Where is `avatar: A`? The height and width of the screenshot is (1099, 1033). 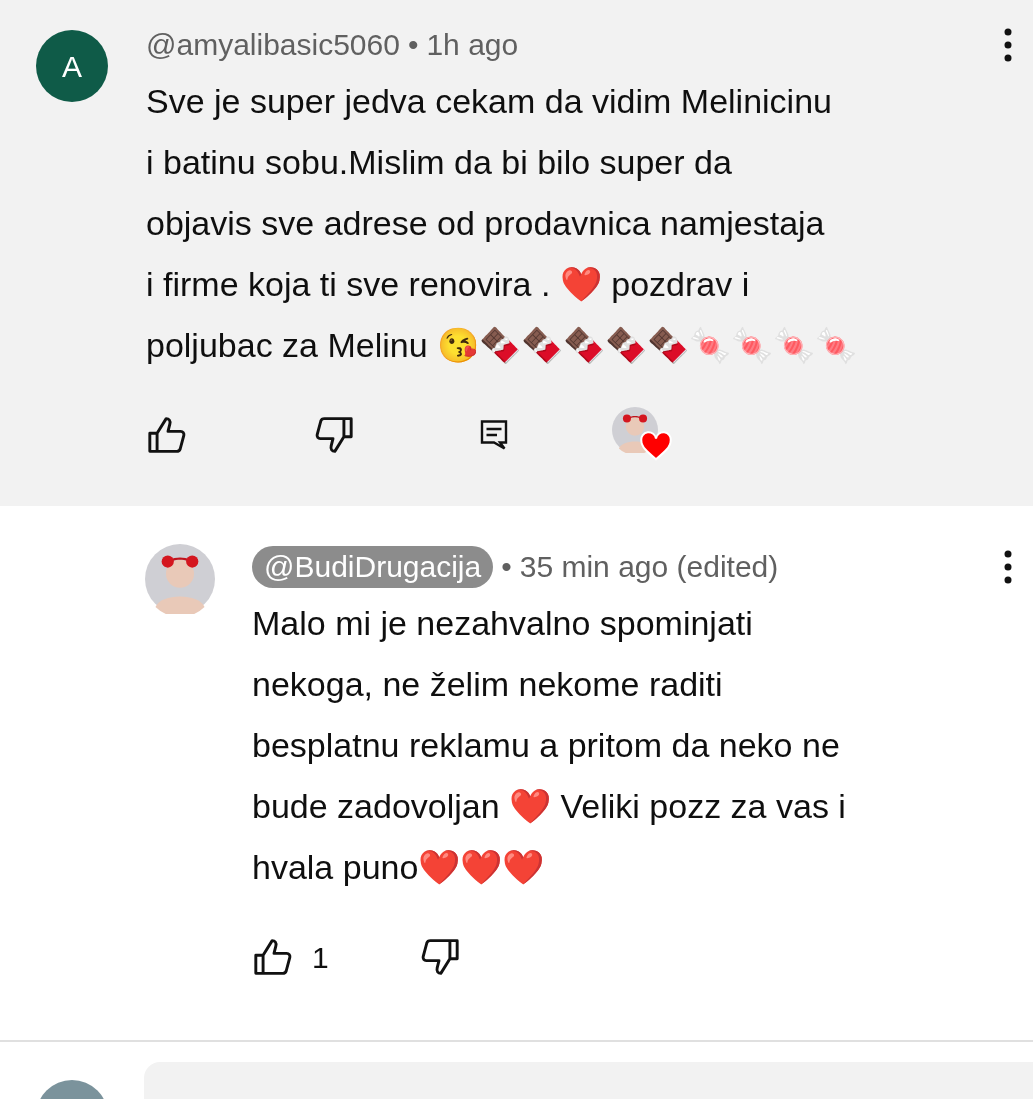 avatar: A is located at coordinates (72, 66).